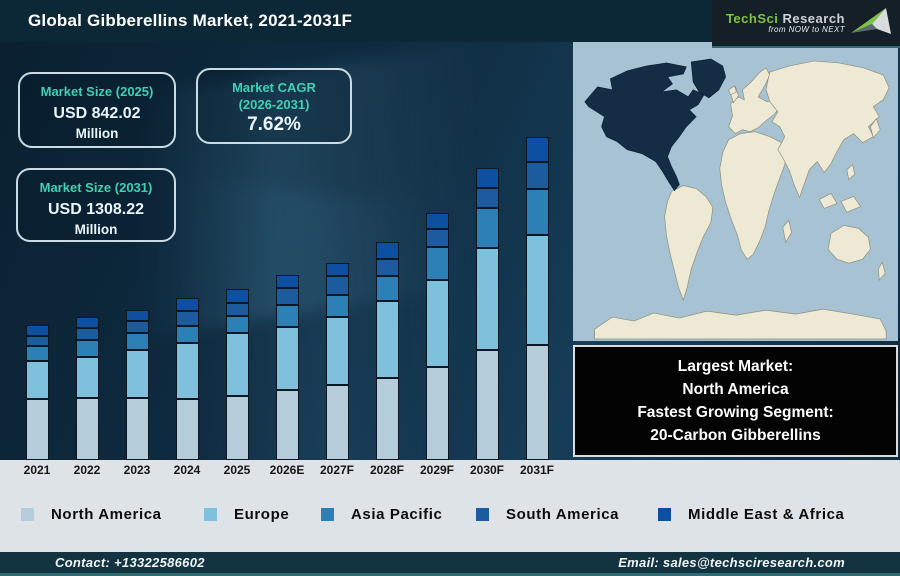 Image resolution: width=900 pixels, height=576 pixels. I want to click on islands-southeast-asia, so click(840, 188).